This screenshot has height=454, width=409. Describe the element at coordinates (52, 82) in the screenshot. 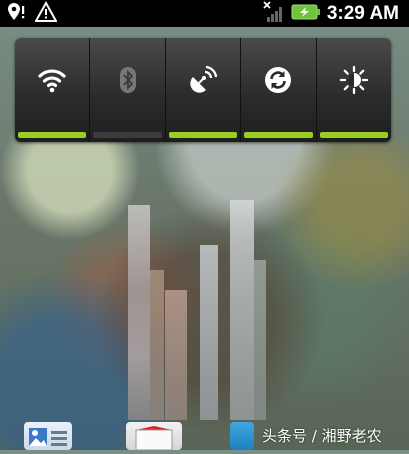

I see `wifi-icon` at that location.